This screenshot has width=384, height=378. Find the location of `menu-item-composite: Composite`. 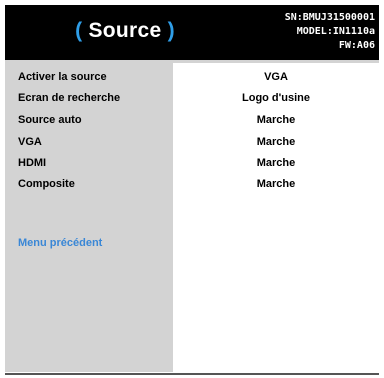

menu-item-composite: Composite is located at coordinates (46, 184).